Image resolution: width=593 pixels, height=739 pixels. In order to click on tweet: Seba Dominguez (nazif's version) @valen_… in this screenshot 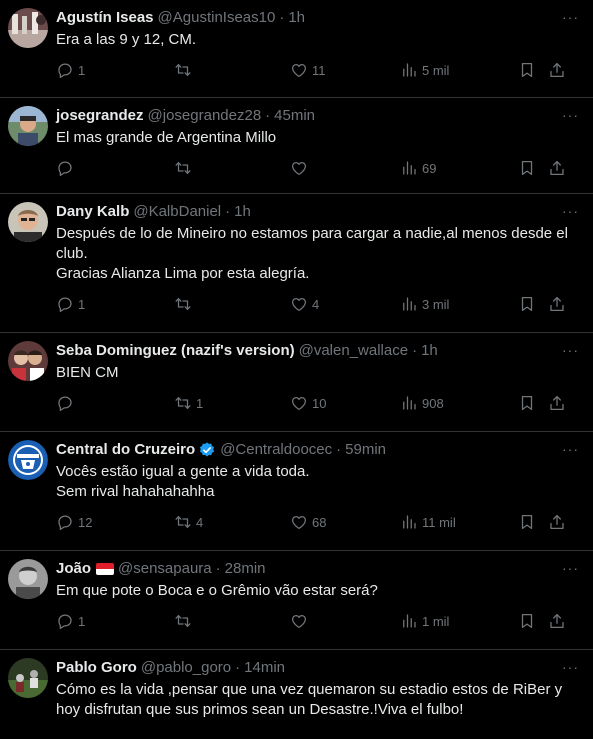, I will do `click(296, 382)`.